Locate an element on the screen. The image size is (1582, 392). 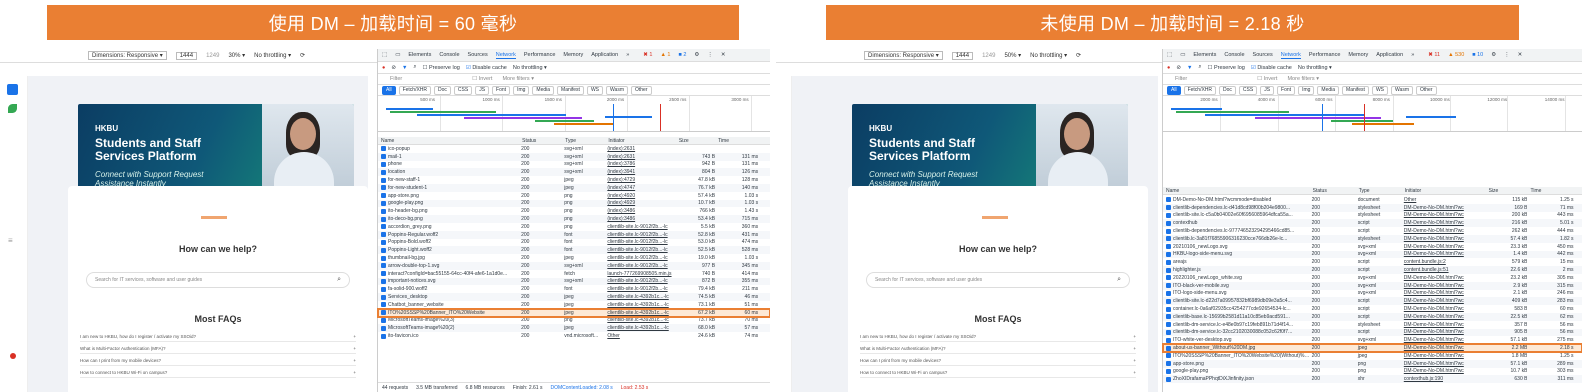
chip-img: Img is located at coordinates (521, 90).